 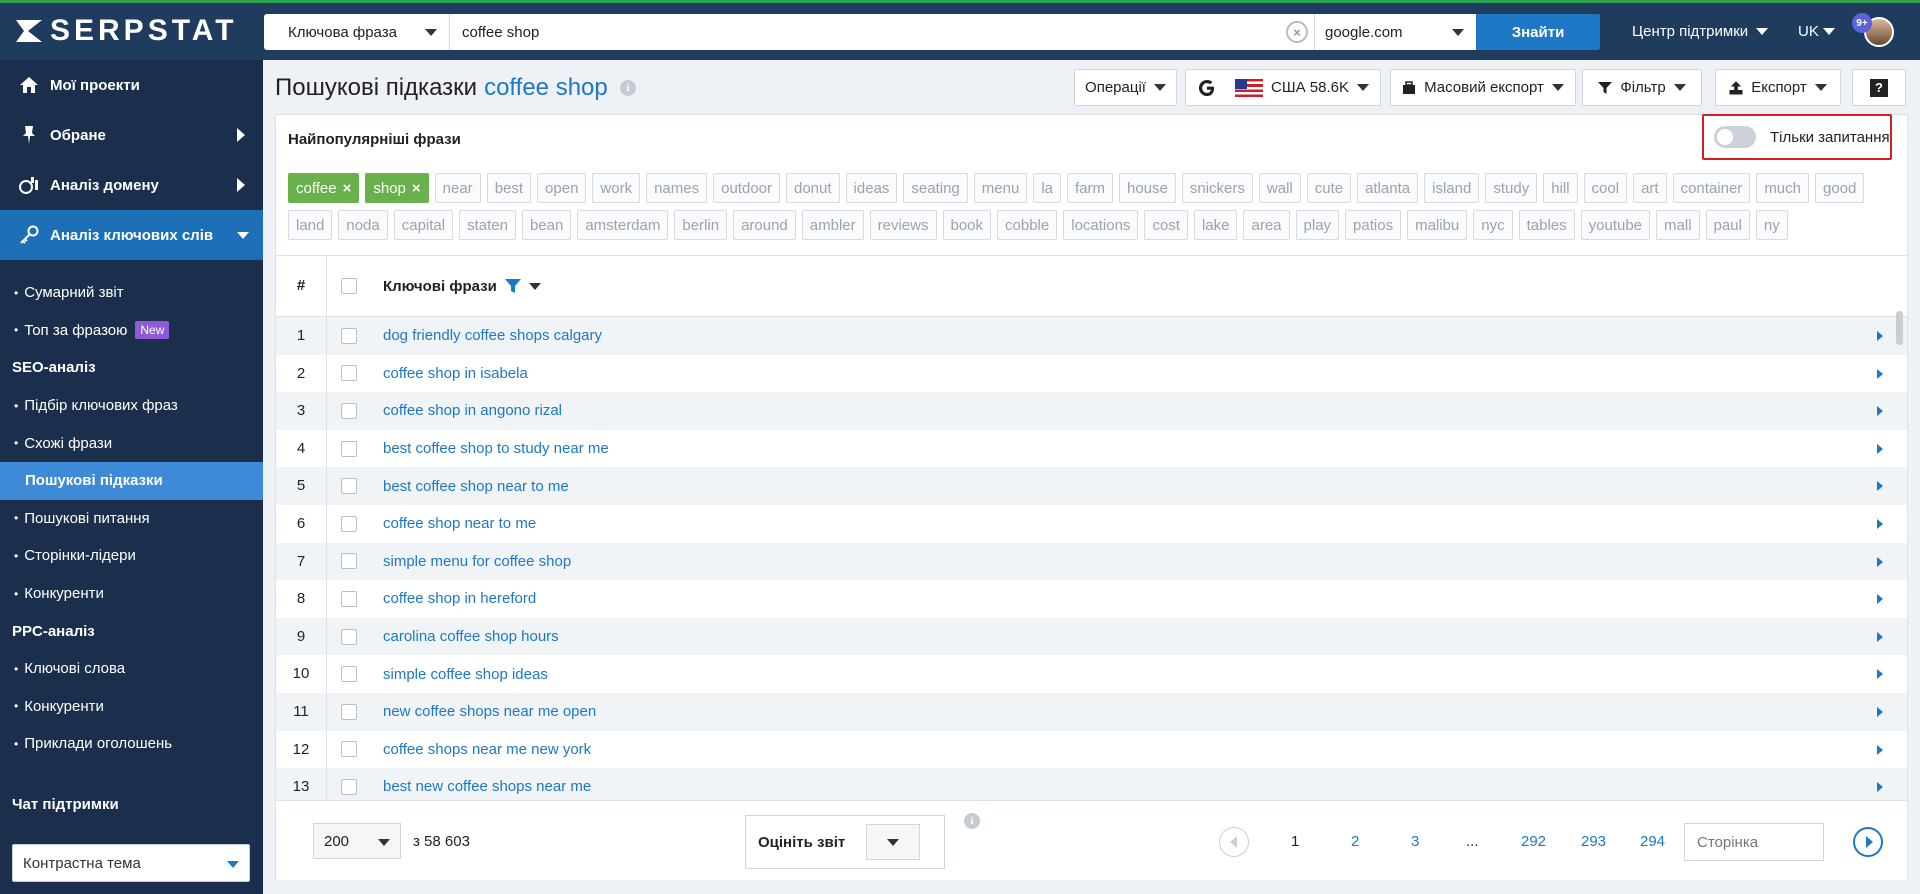 I want to click on tag: lake, so click(x=1215, y=225).